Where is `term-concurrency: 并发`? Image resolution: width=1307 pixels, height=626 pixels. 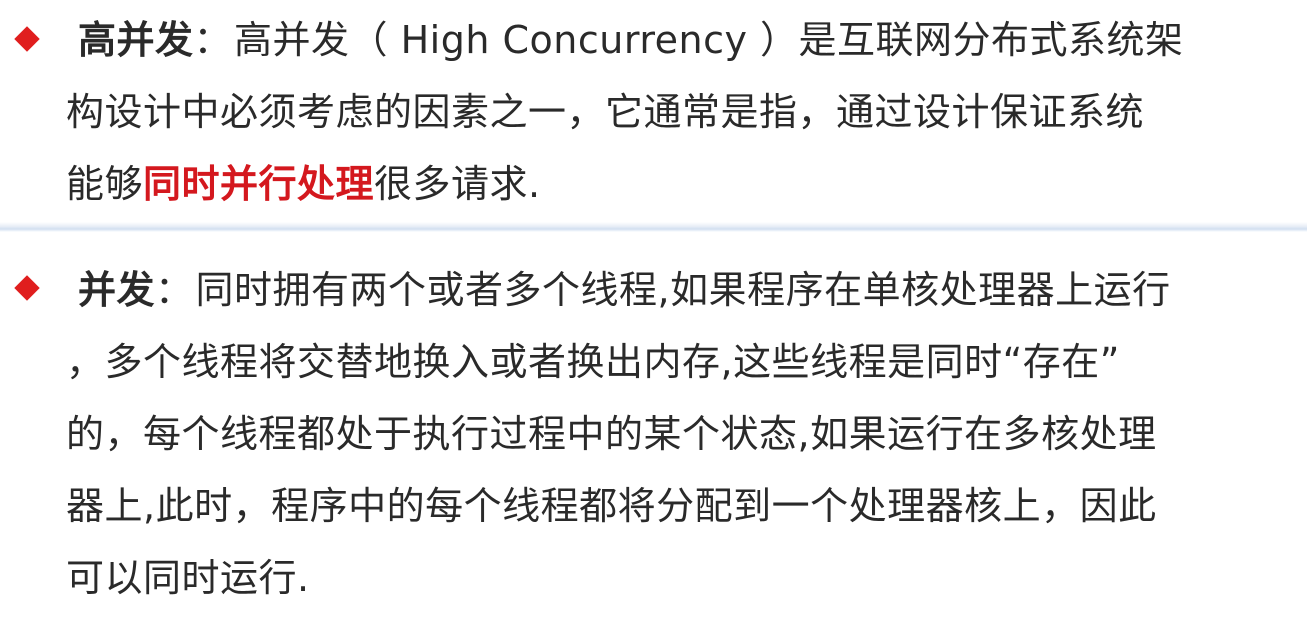 term-concurrency: 并发 is located at coordinates (117, 290).